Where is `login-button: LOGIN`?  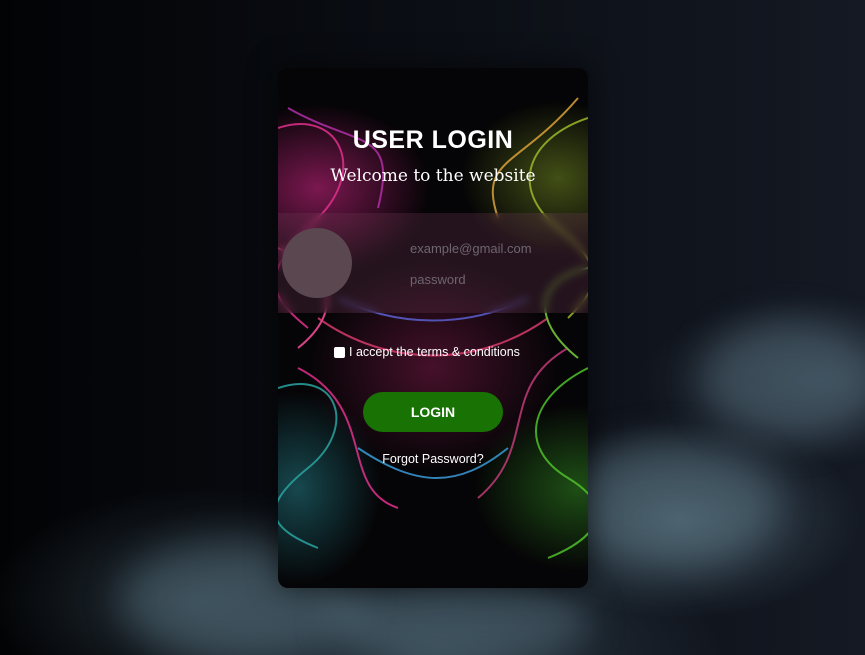 login-button: LOGIN is located at coordinates (433, 412).